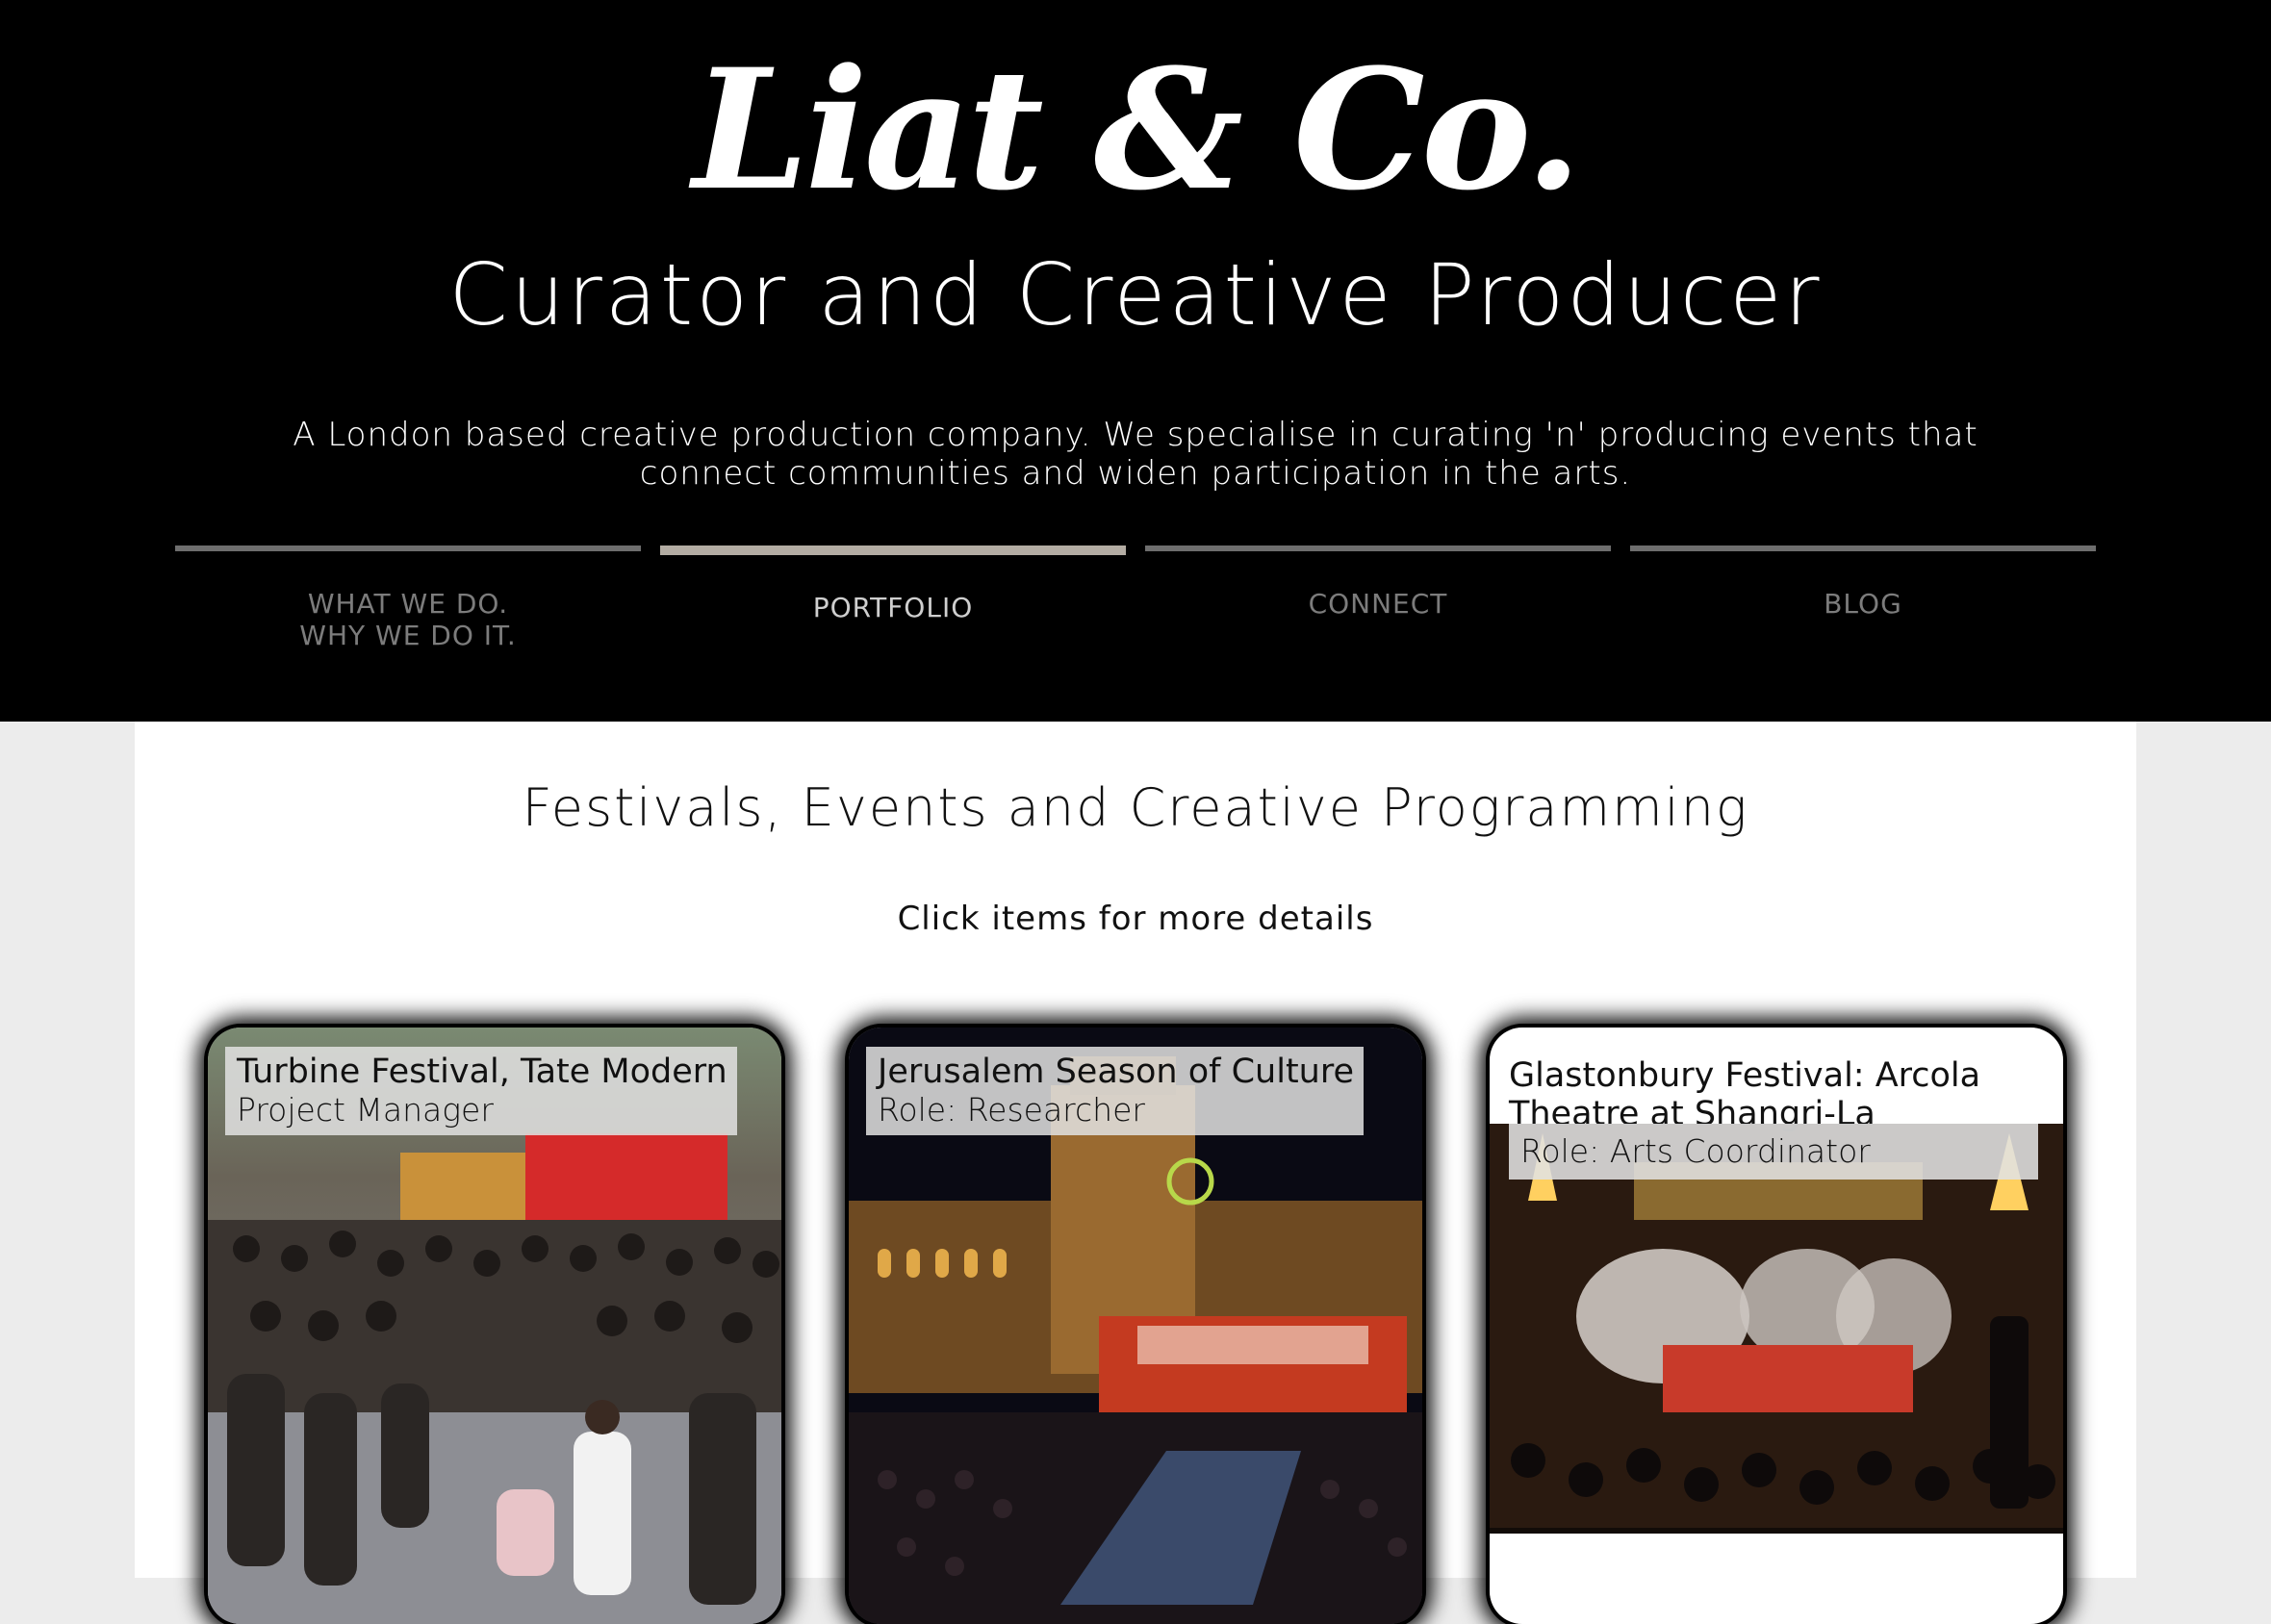 The height and width of the screenshot is (1624, 2271). I want to click on card-role: Role: Arts Coordinator, so click(1773, 1152).